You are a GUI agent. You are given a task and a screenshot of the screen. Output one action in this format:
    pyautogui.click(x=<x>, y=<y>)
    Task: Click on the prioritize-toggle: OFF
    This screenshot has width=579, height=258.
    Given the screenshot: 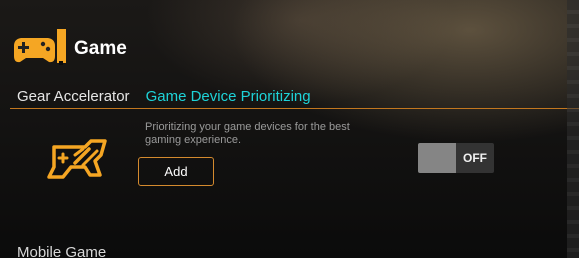 What is the action you would take?
    pyautogui.click(x=456, y=158)
    